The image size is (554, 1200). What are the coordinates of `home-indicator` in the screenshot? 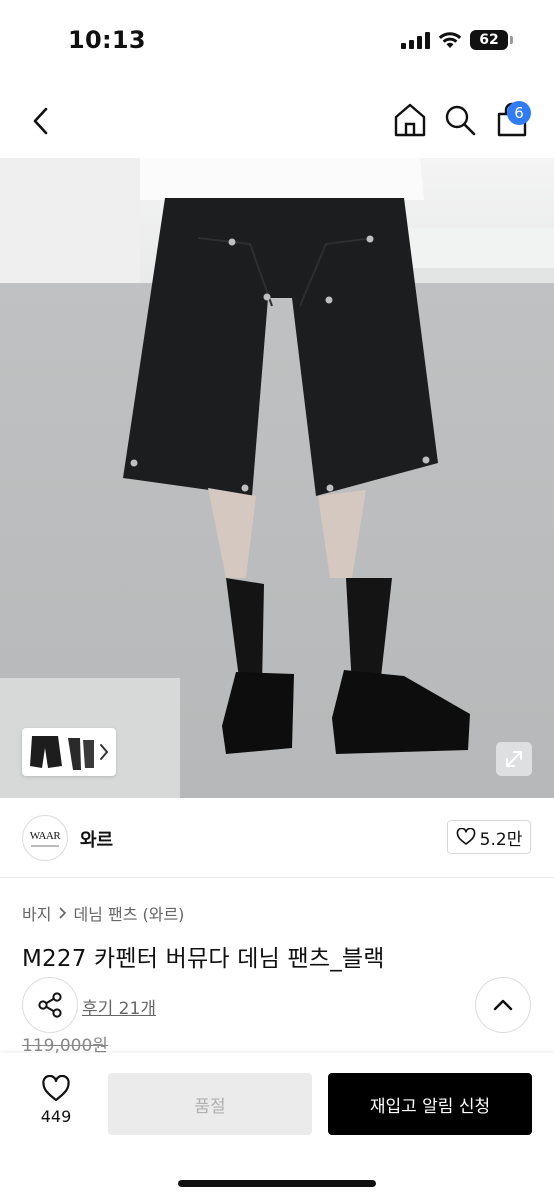 It's located at (277, 1183).